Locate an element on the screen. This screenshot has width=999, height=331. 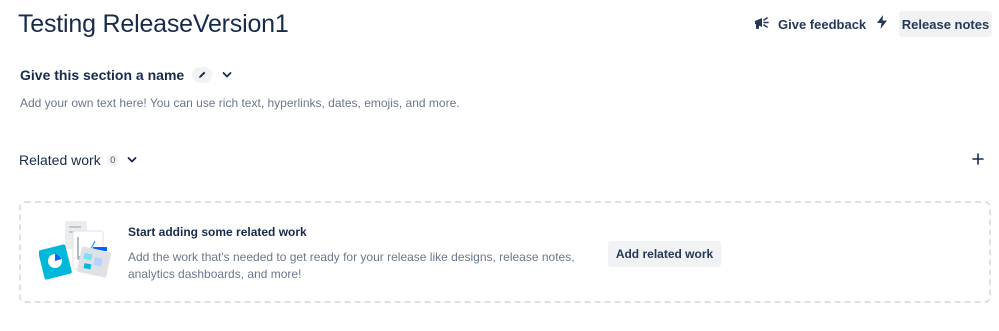
page-title: Testing ReleaseVersion1 is located at coordinates (153, 24).